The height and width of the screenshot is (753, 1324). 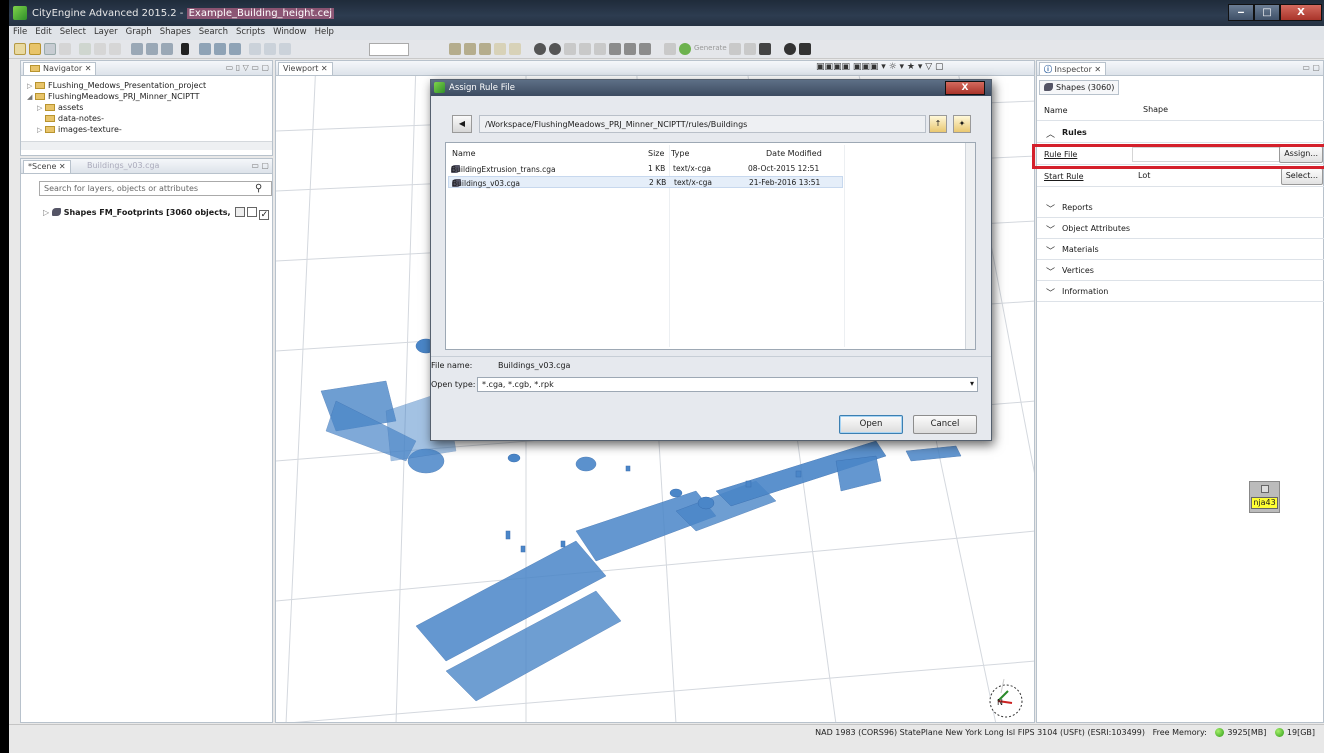 I want to click on tree-item-prj-minner: ◢ FlushingMeadows_PRJ_Minner_NCIPTT, so click(x=113, y=96).